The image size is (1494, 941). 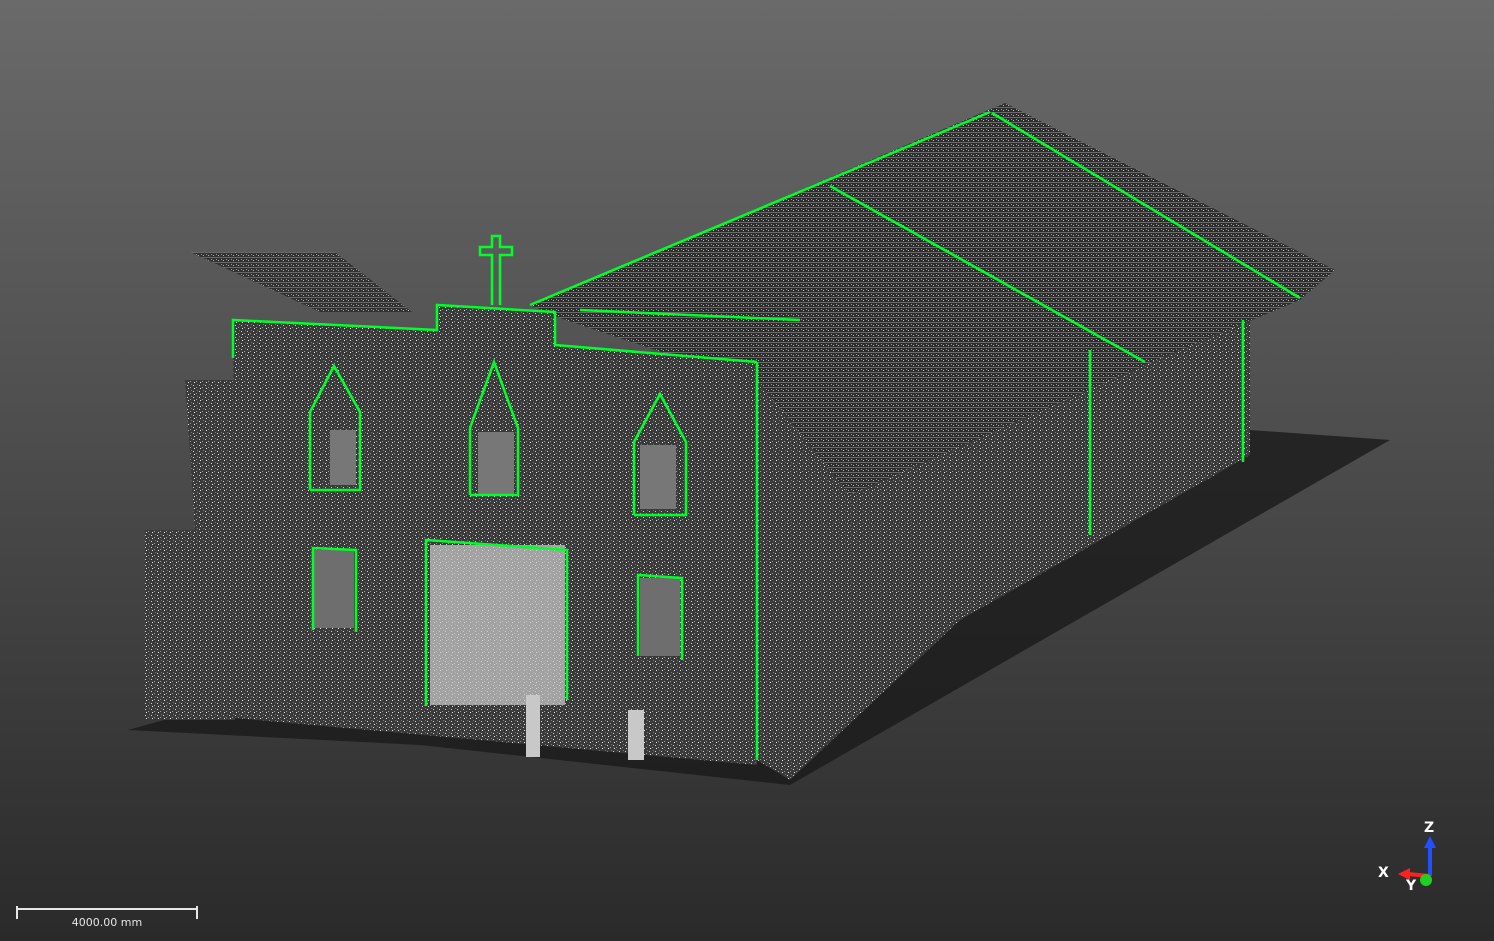 I want to click on z-axis-label: Z, so click(x=1429, y=828).